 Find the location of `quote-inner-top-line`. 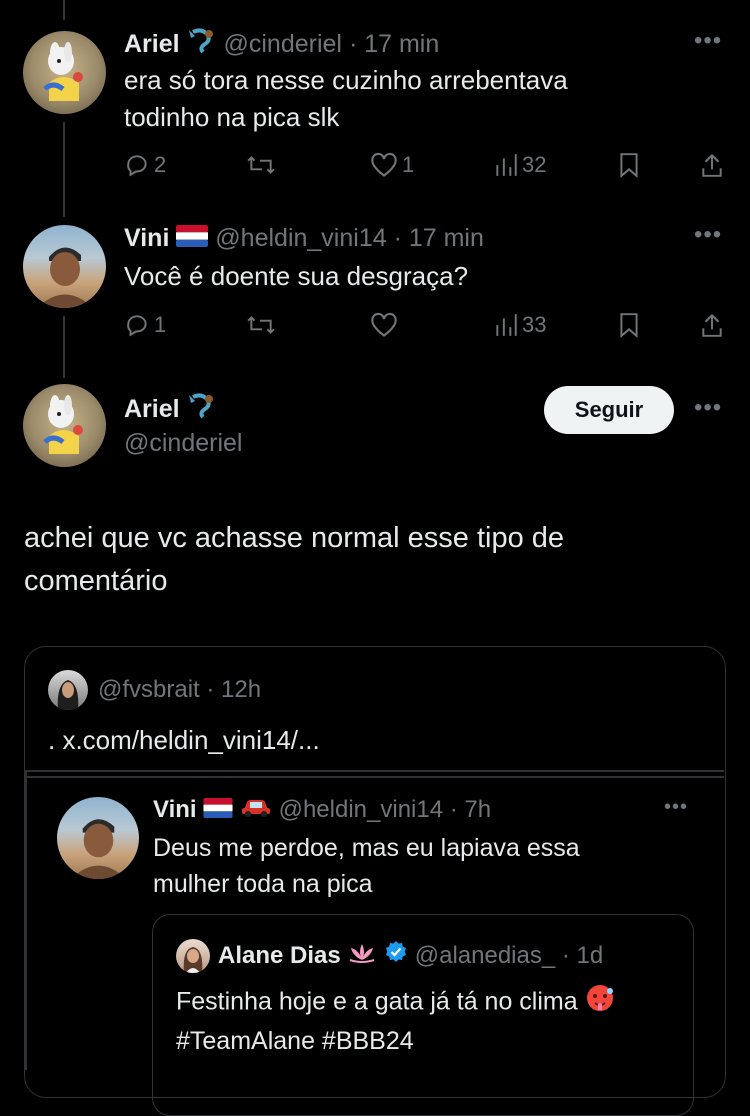

quote-inner-top-line is located at coordinates (374, 777).